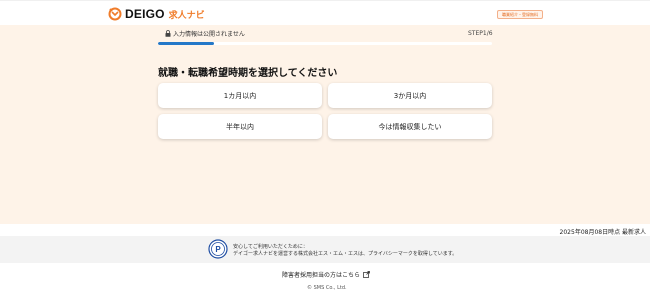  What do you see at coordinates (410, 126) in the screenshot?
I see `option-just-gathering-info: 今は情報収集したい` at bounding box center [410, 126].